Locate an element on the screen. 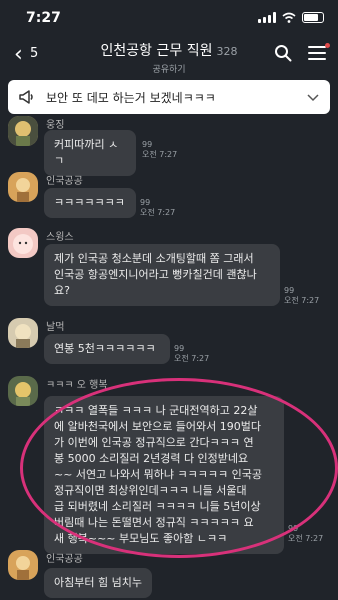  sender-name: 웅징 is located at coordinates (55, 125).